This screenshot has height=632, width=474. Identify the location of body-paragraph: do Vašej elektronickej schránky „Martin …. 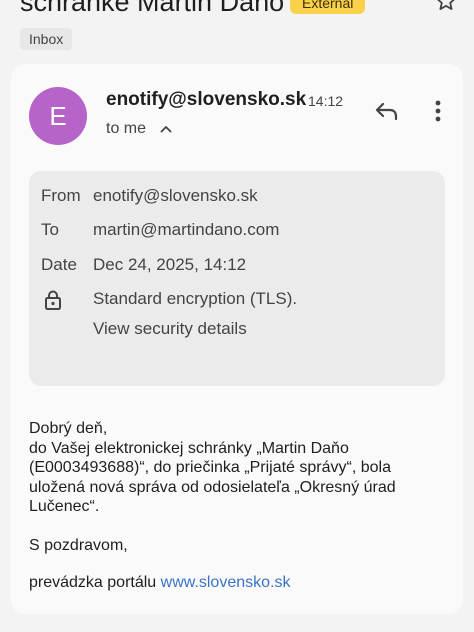
(212, 477).